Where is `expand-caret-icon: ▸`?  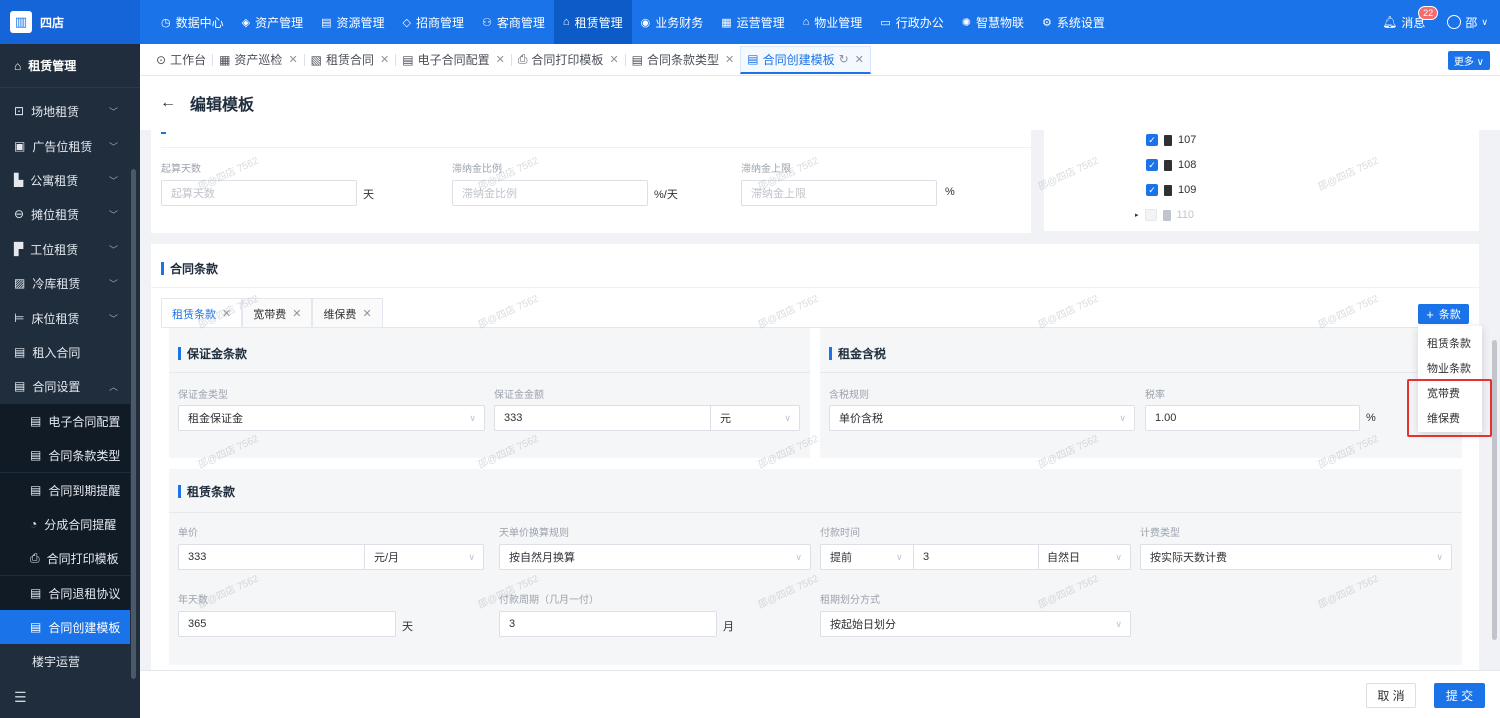
expand-caret-icon: ▸ is located at coordinates (1137, 215).